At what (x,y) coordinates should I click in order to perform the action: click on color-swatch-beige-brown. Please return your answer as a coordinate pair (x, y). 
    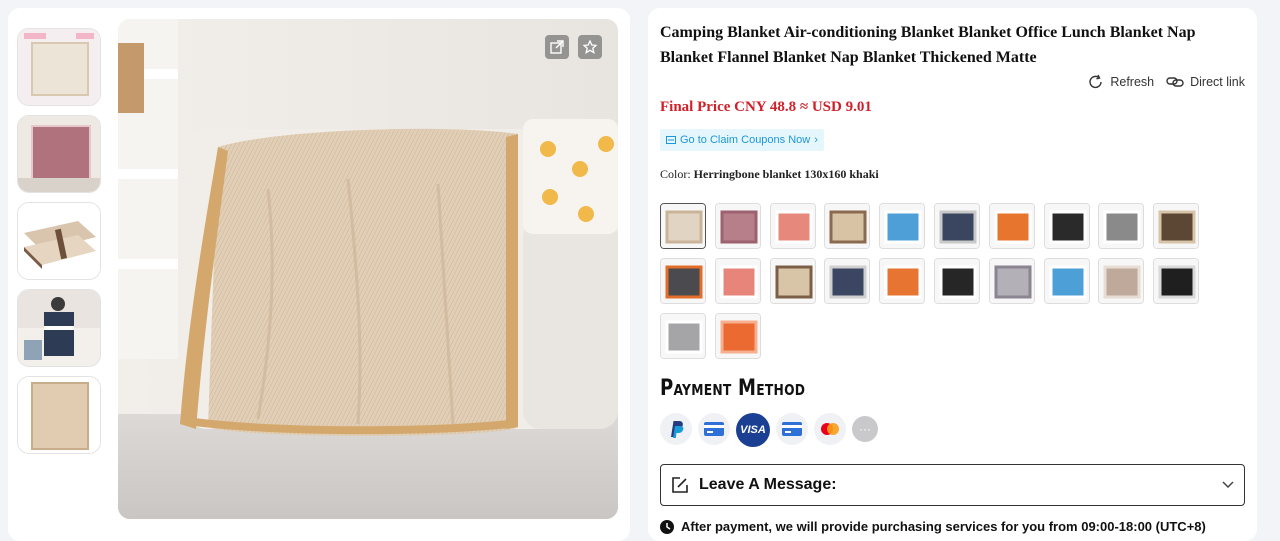
    Looking at the image, I should click on (847, 226).